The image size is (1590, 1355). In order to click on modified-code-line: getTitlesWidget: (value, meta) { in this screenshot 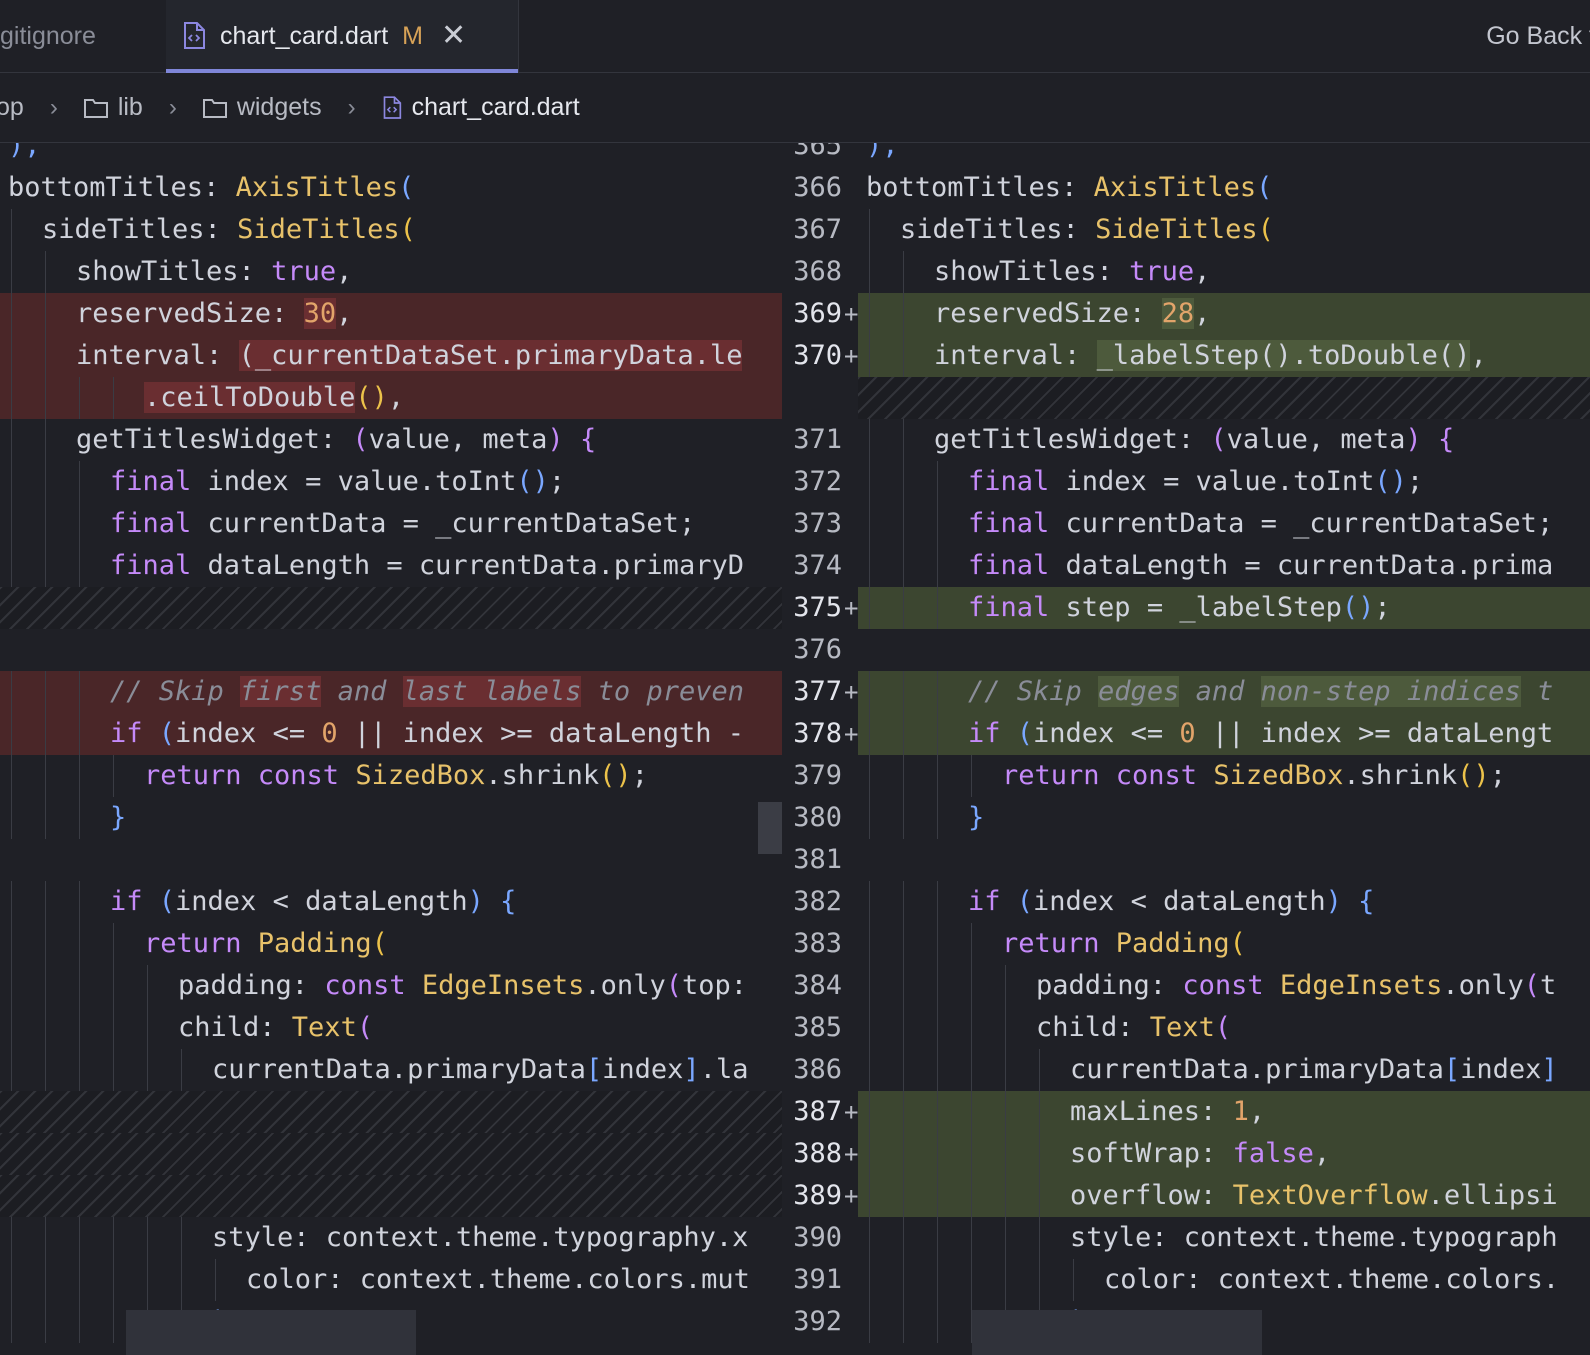, I will do `click(1224, 440)`.